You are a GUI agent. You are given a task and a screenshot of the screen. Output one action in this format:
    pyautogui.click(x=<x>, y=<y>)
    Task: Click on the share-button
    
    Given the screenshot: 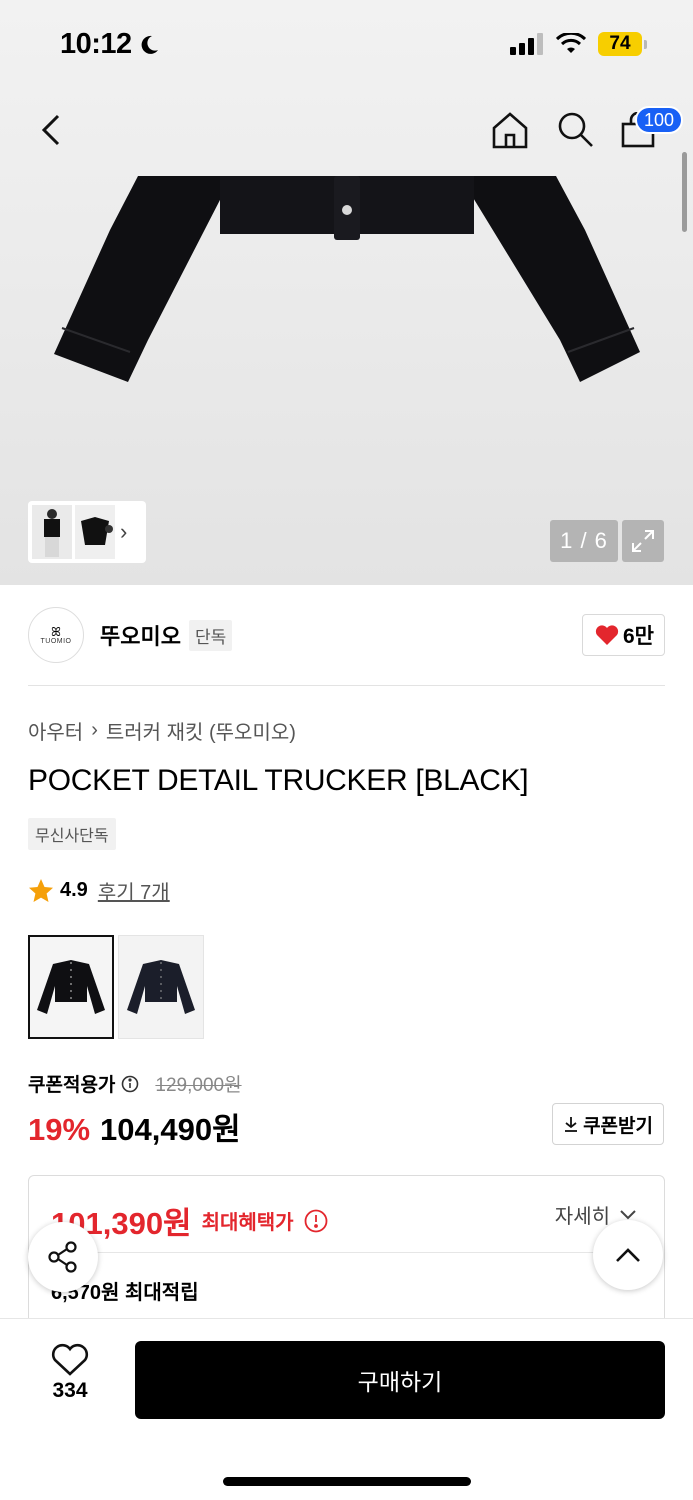 What is the action you would take?
    pyautogui.click(x=63, y=1257)
    